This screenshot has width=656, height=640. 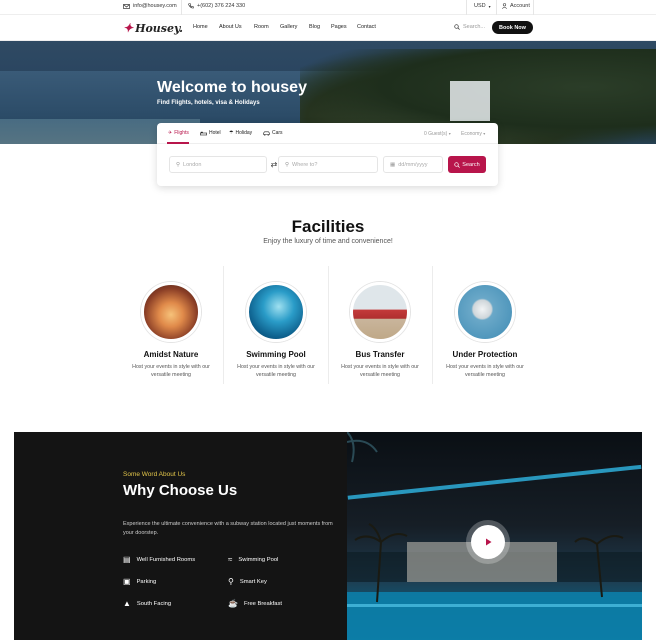 What do you see at coordinates (127, 559) in the screenshot?
I see `bed-icon: ▤` at bounding box center [127, 559].